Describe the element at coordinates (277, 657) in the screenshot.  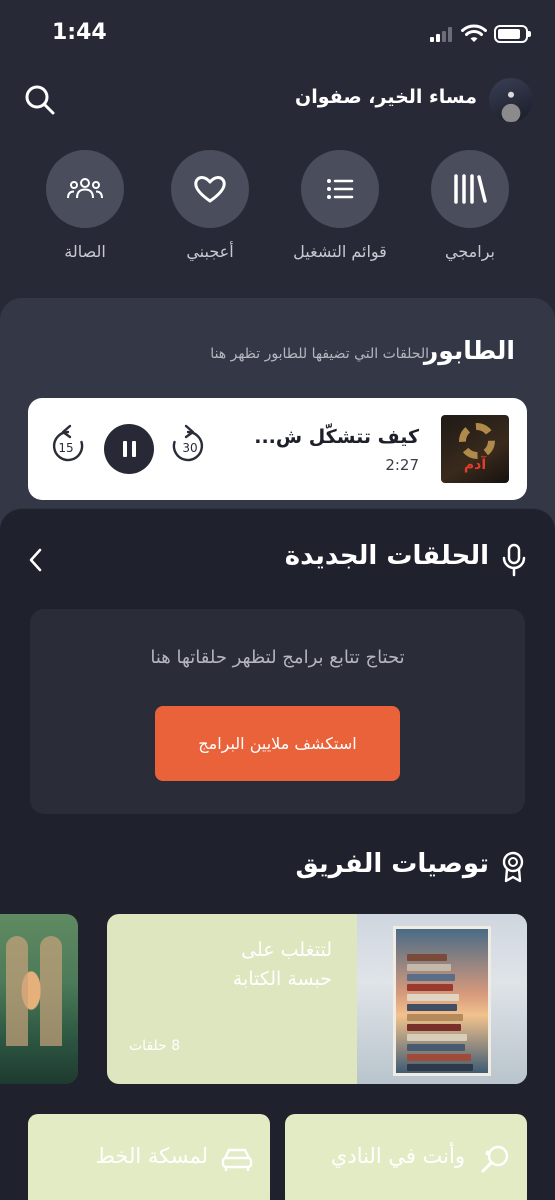
I see `empty-state-message: تحتاج تتابع برامج لتظهر حلقاتها هنا` at that location.